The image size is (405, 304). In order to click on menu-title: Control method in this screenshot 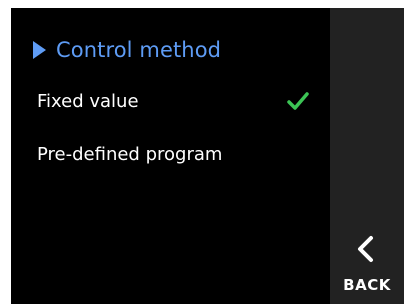, I will do `click(139, 50)`.